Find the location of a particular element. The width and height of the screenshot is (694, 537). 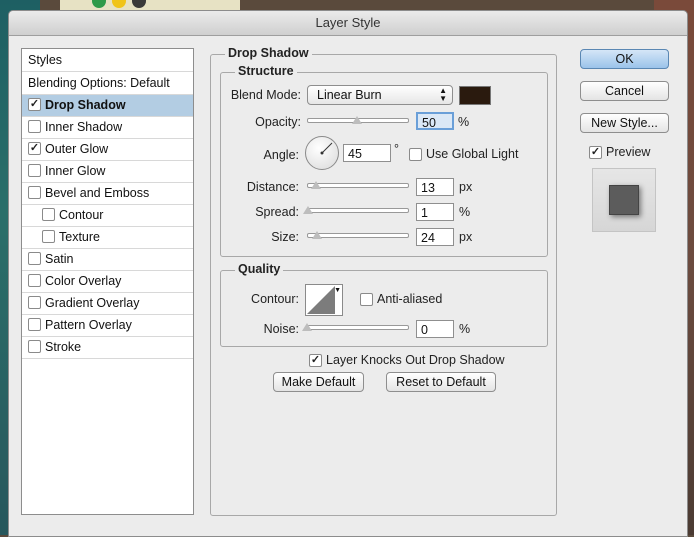

noise-unit: % is located at coordinates (465, 329).